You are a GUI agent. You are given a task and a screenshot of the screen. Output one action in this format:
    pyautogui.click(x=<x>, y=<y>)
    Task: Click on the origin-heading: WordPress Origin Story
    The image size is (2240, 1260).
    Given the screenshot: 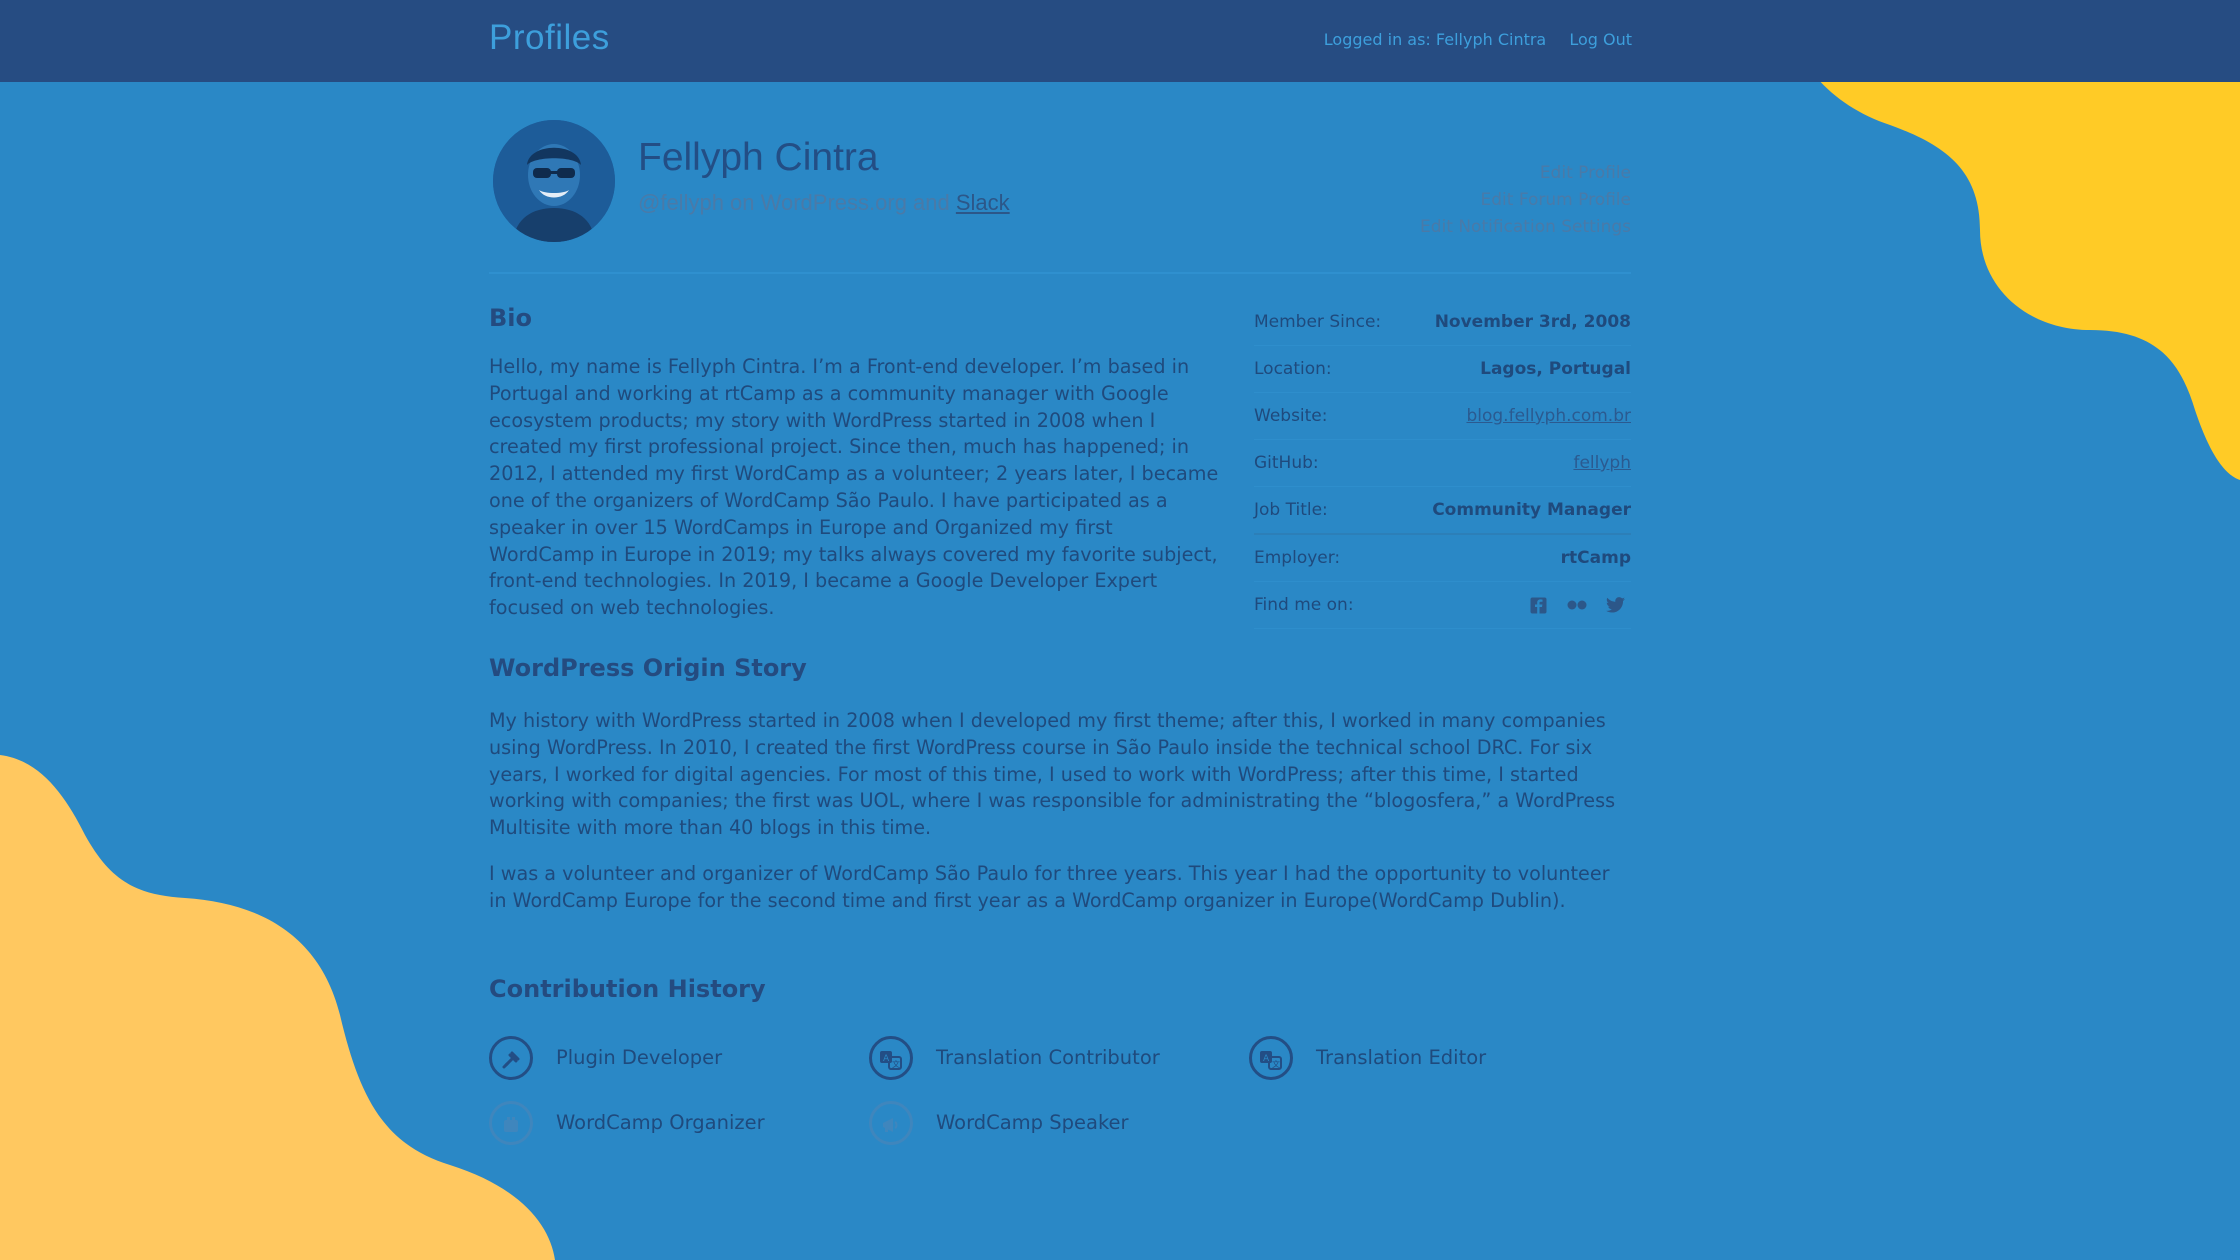 What is the action you would take?
    pyautogui.click(x=648, y=668)
    